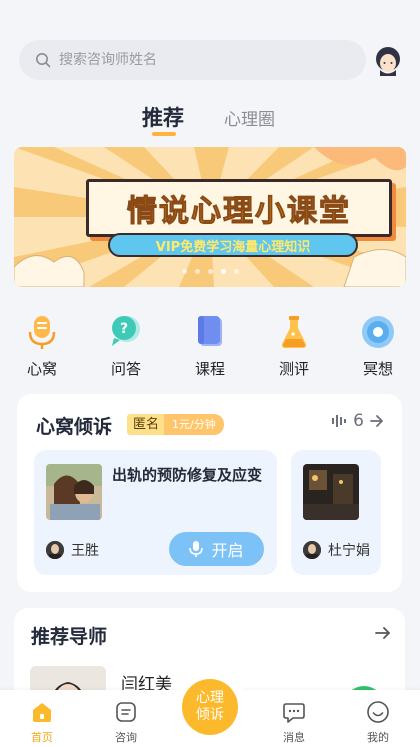 The image size is (420, 747). Describe the element at coordinates (199, 60) in the screenshot. I see `search-input` at that location.